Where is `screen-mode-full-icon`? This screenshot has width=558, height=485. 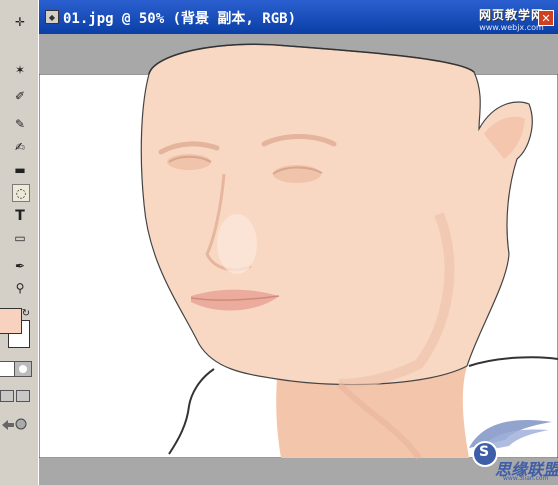 screen-mode-full-icon is located at coordinates (23, 396).